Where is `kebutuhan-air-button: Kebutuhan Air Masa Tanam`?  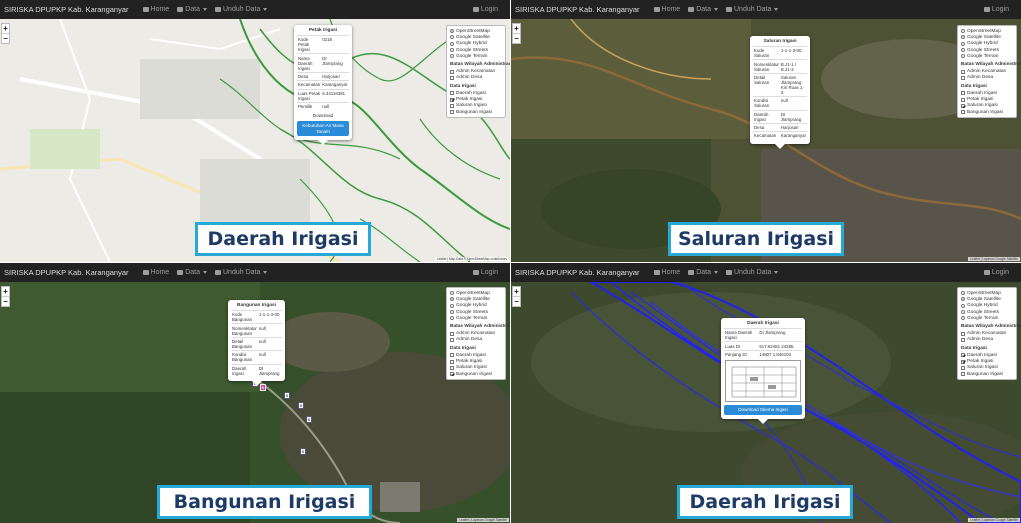 kebutuhan-air-button: Kebutuhan Air Masa Tanam is located at coordinates (323, 129).